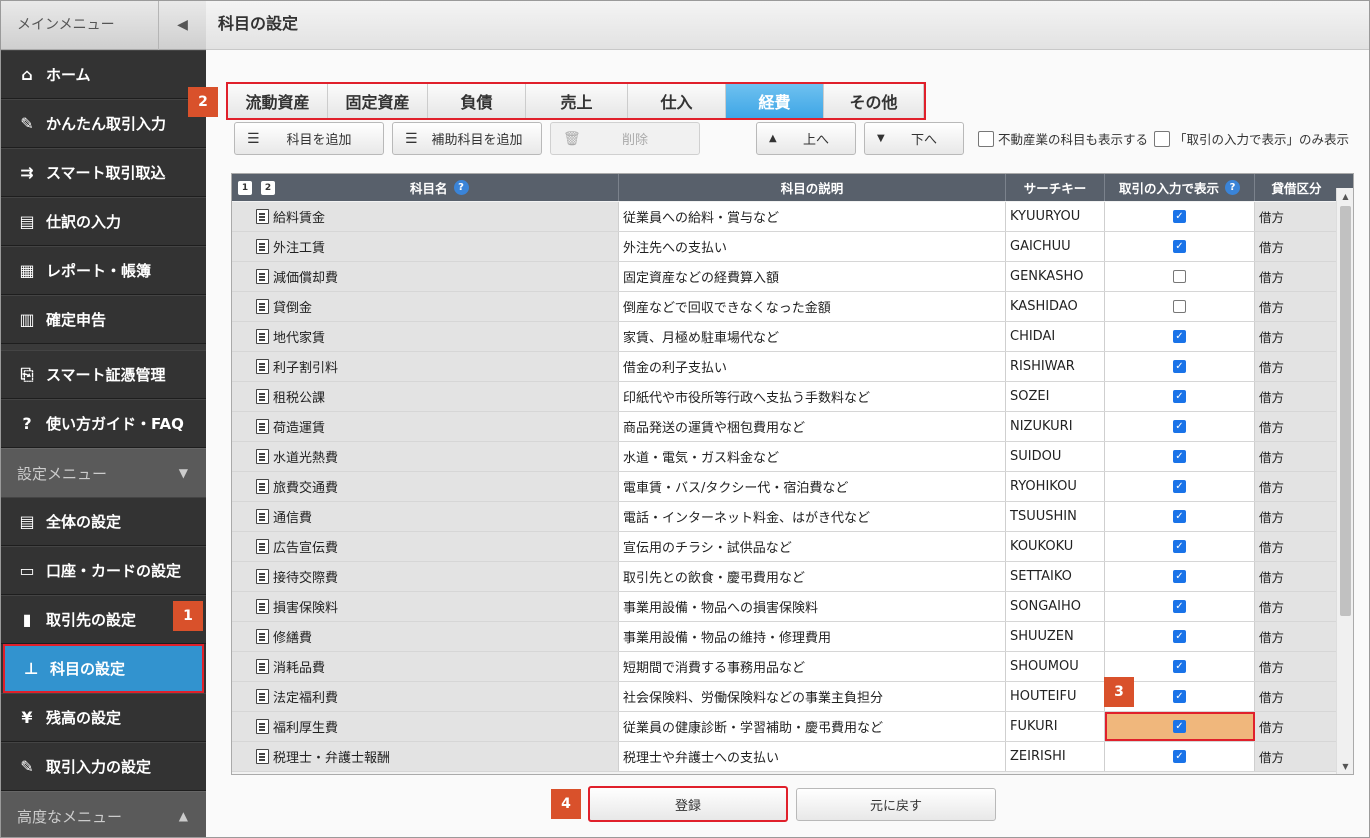  I want to click on page-1-button: 1, so click(245, 187).